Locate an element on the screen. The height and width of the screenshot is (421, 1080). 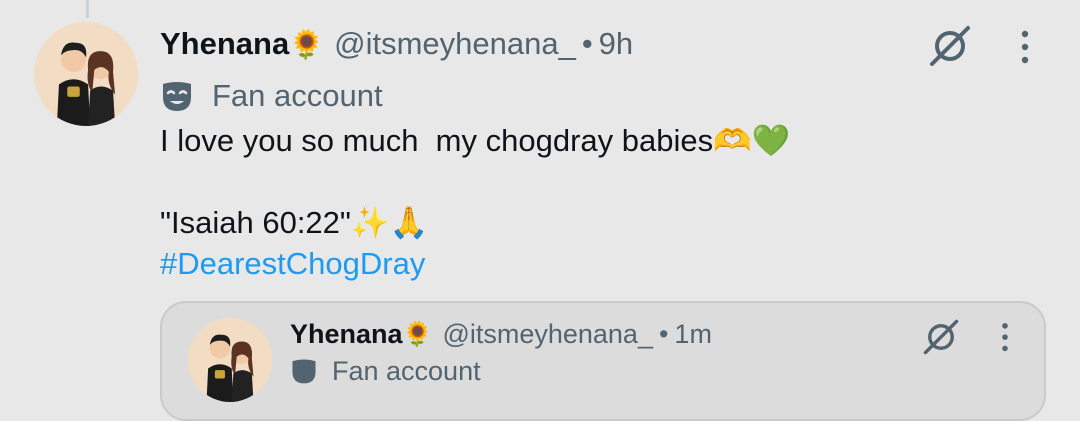
account-label: Fan account is located at coordinates (271, 96).